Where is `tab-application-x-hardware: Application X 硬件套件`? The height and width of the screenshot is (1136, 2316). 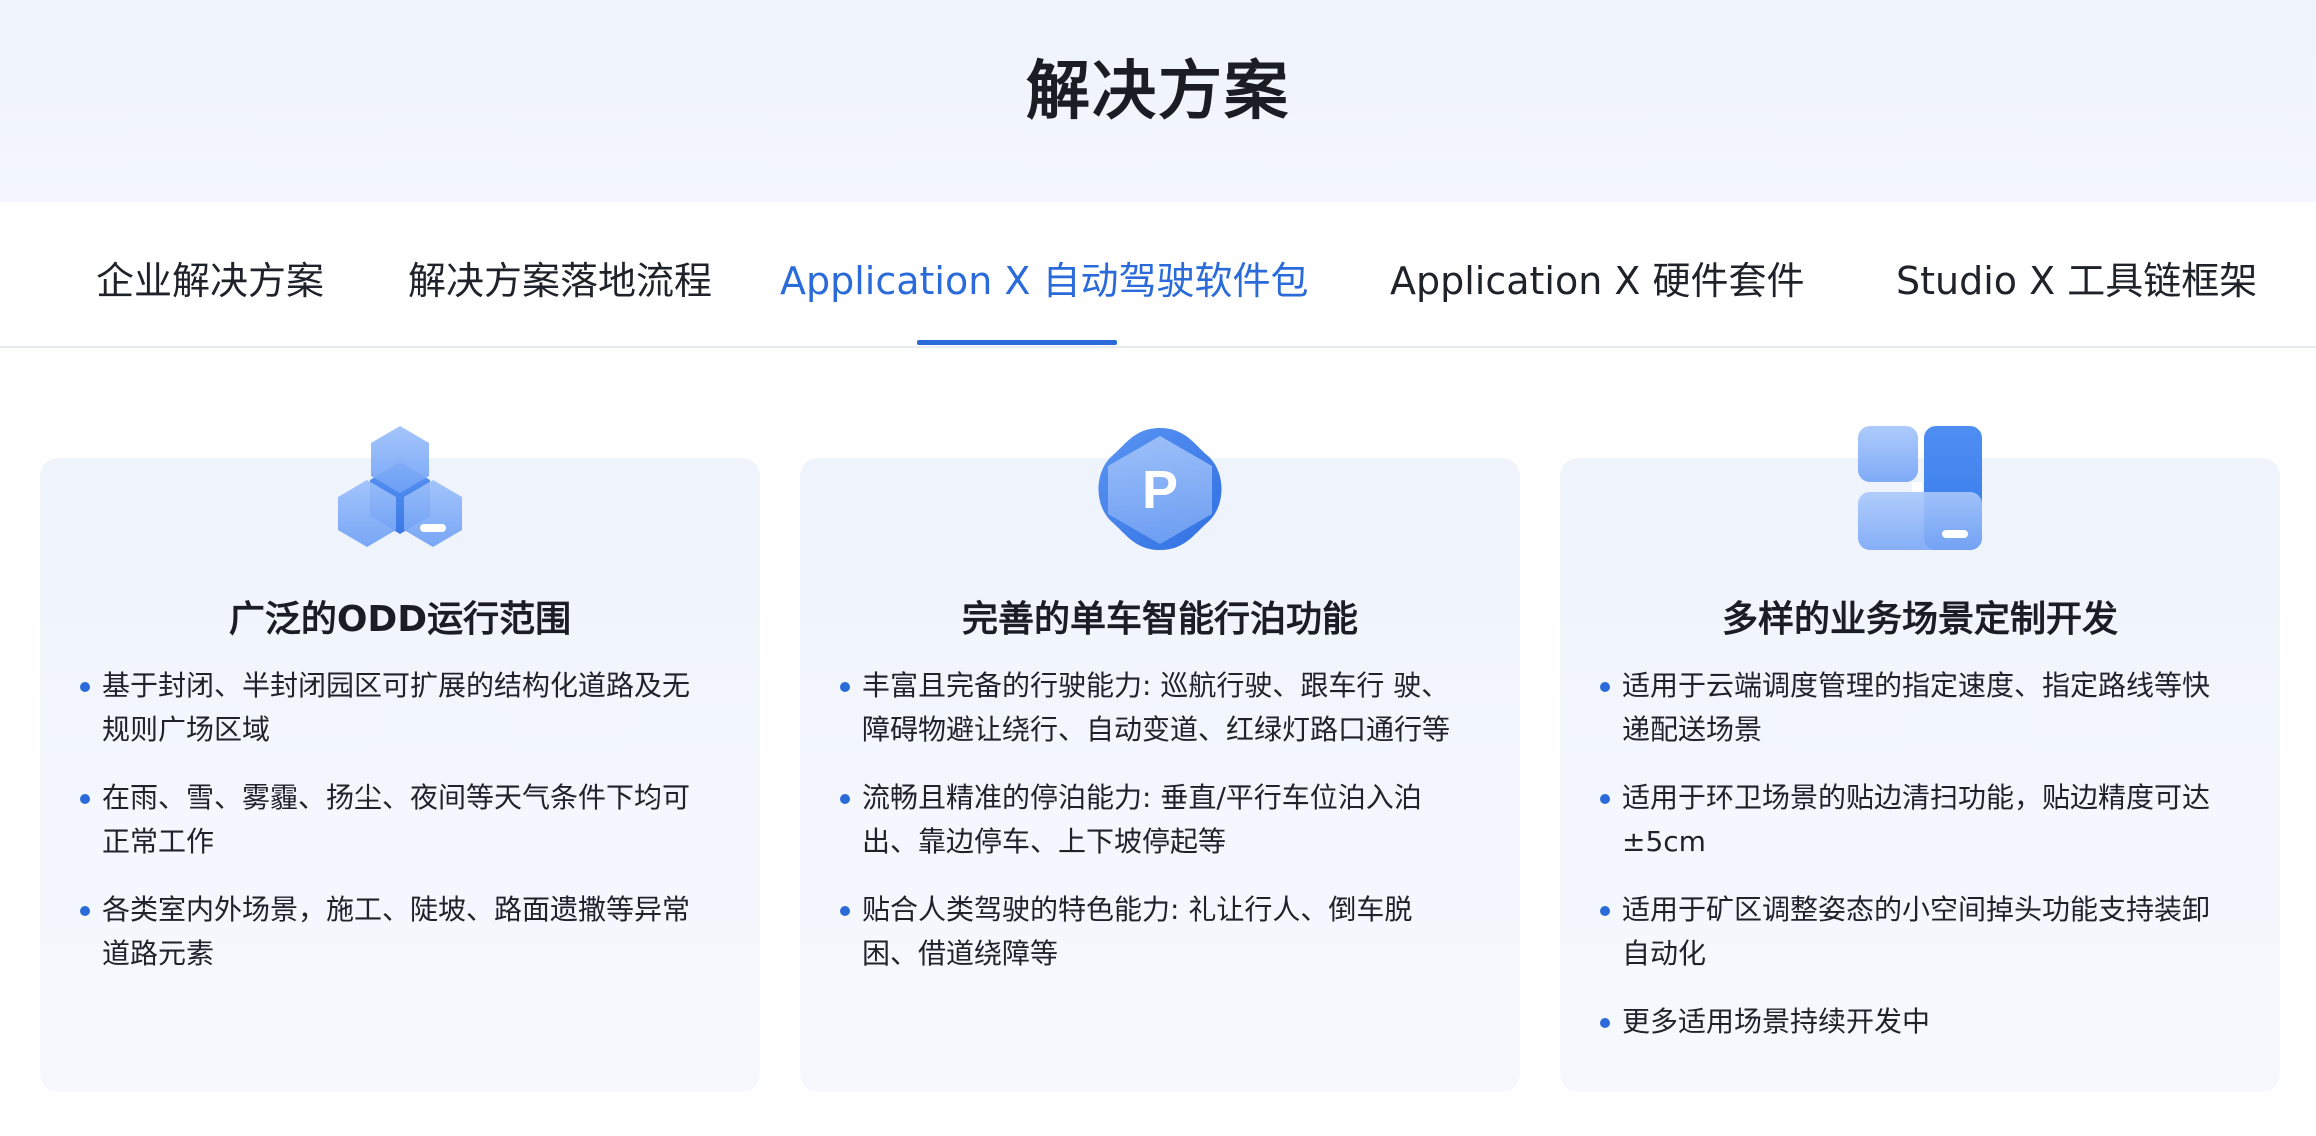
tab-application-x-hardware: Application X 硬件套件 is located at coordinates (1597, 277).